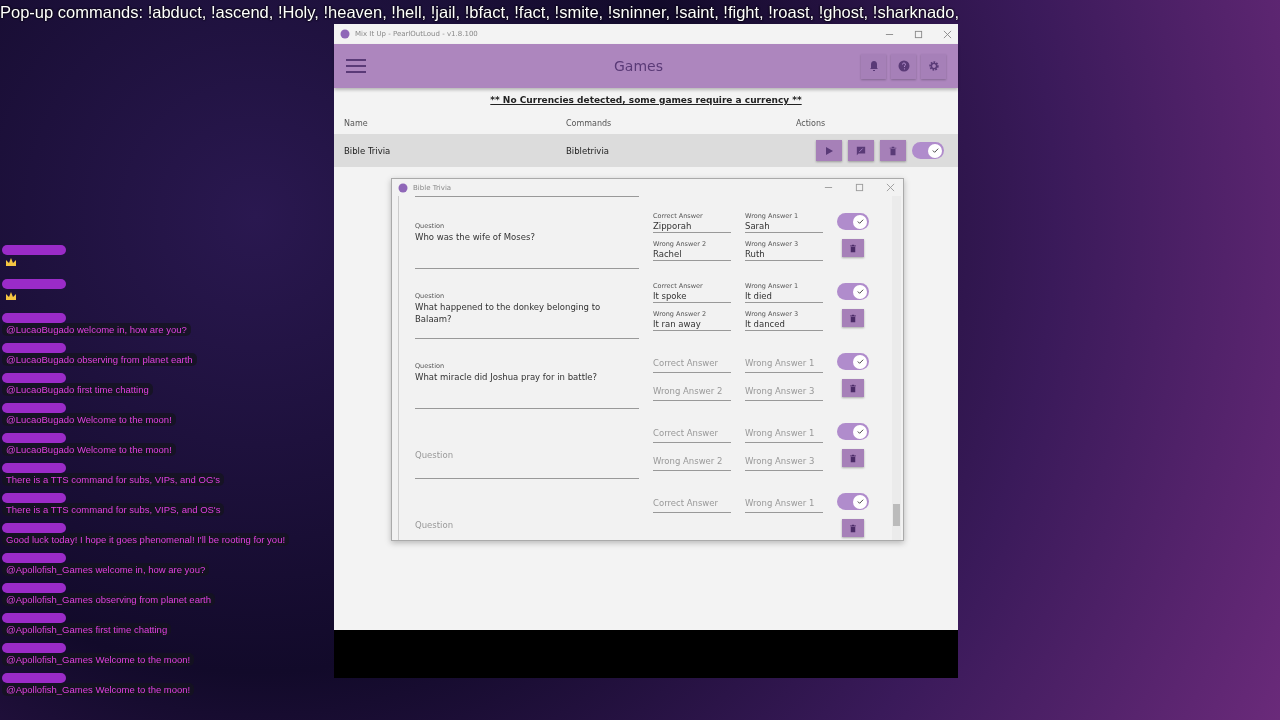 This screenshot has width=1280, height=720. What do you see at coordinates (367, 150) in the screenshot?
I see `game-name: Bible Trivia` at bounding box center [367, 150].